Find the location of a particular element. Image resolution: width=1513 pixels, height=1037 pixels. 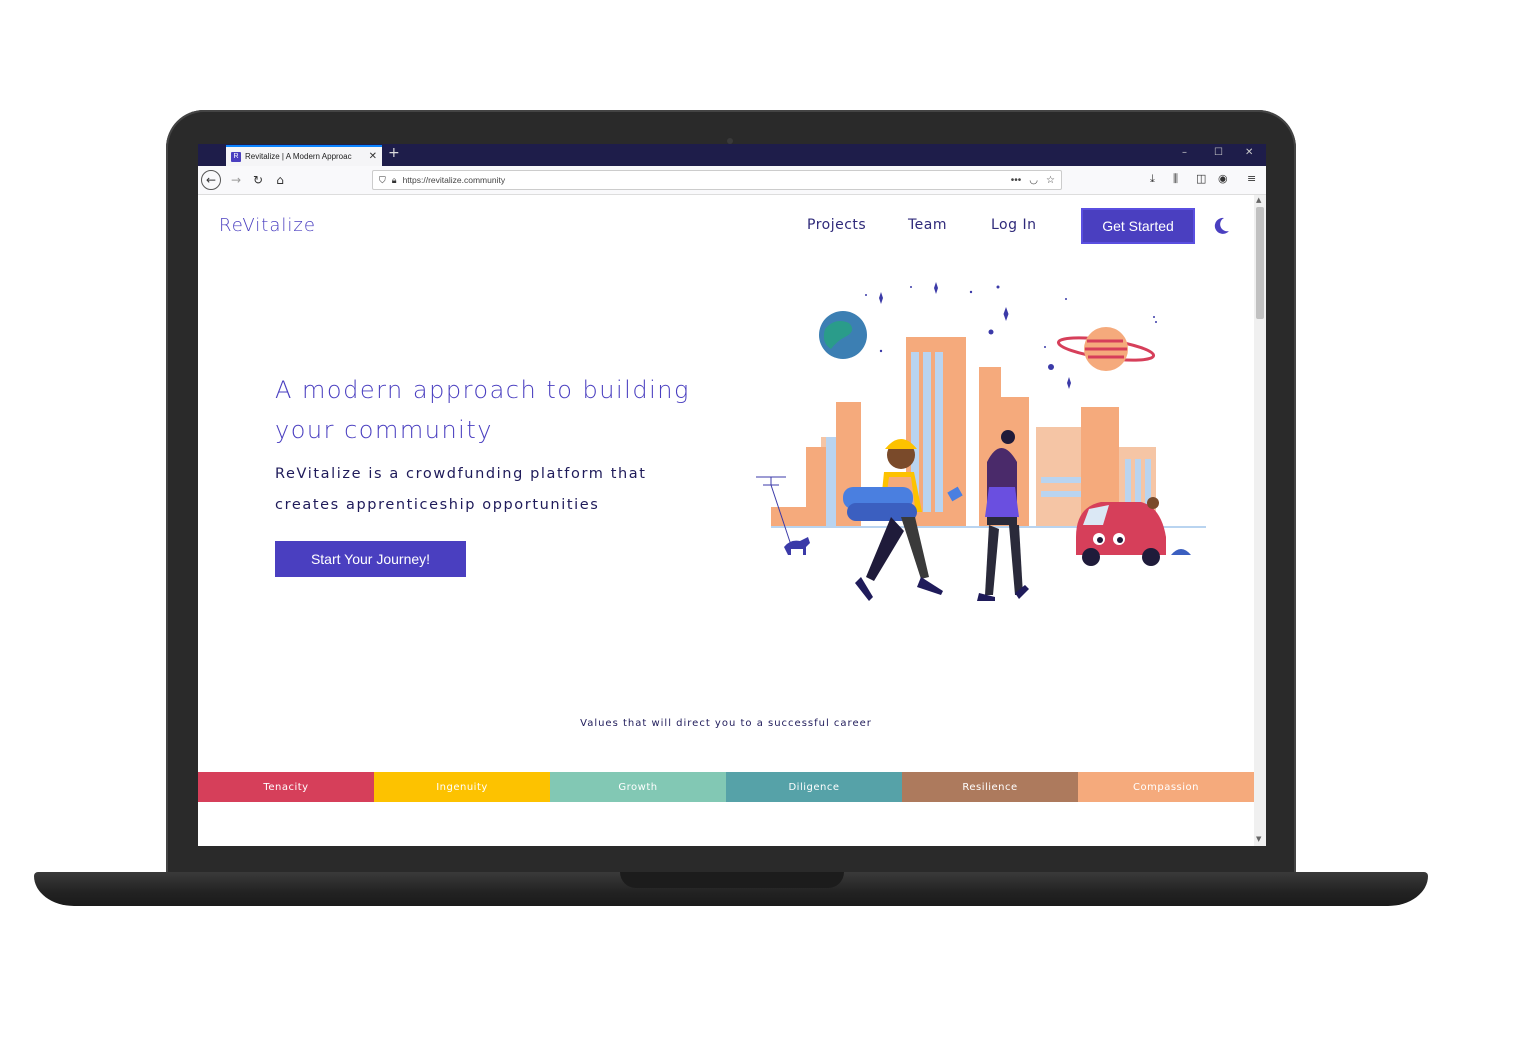

value-cell-tenacity: Tenacity is located at coordinates (286, 787).